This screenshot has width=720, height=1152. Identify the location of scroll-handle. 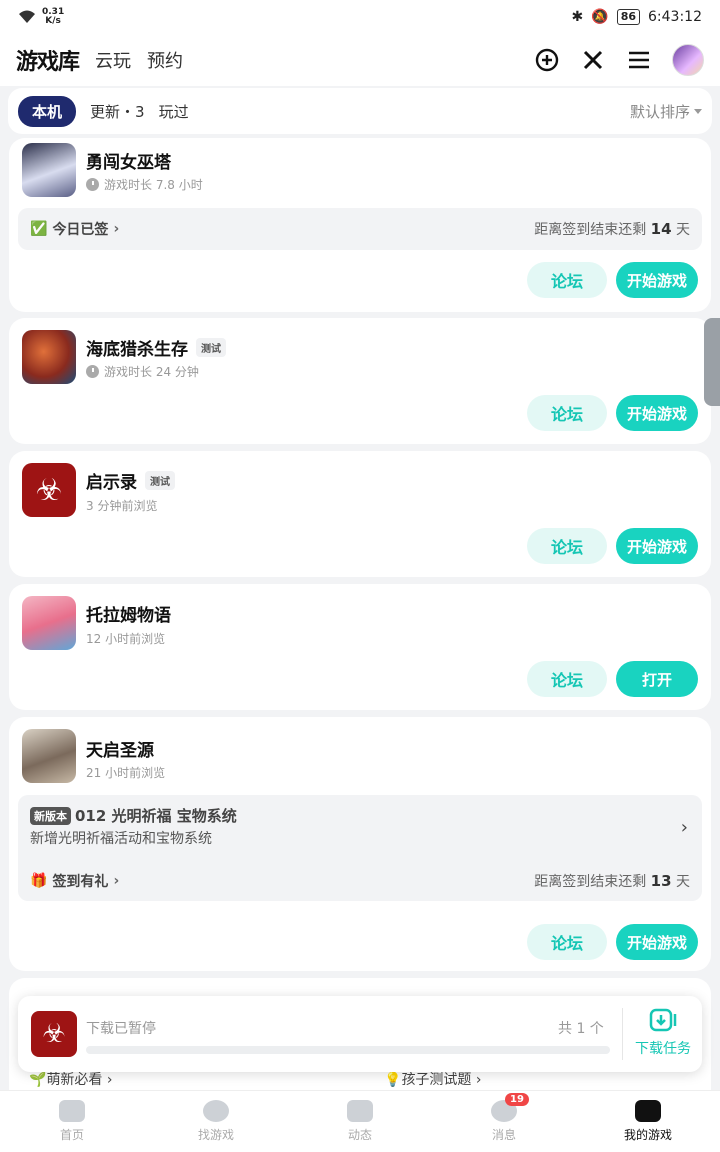
(712, 362).